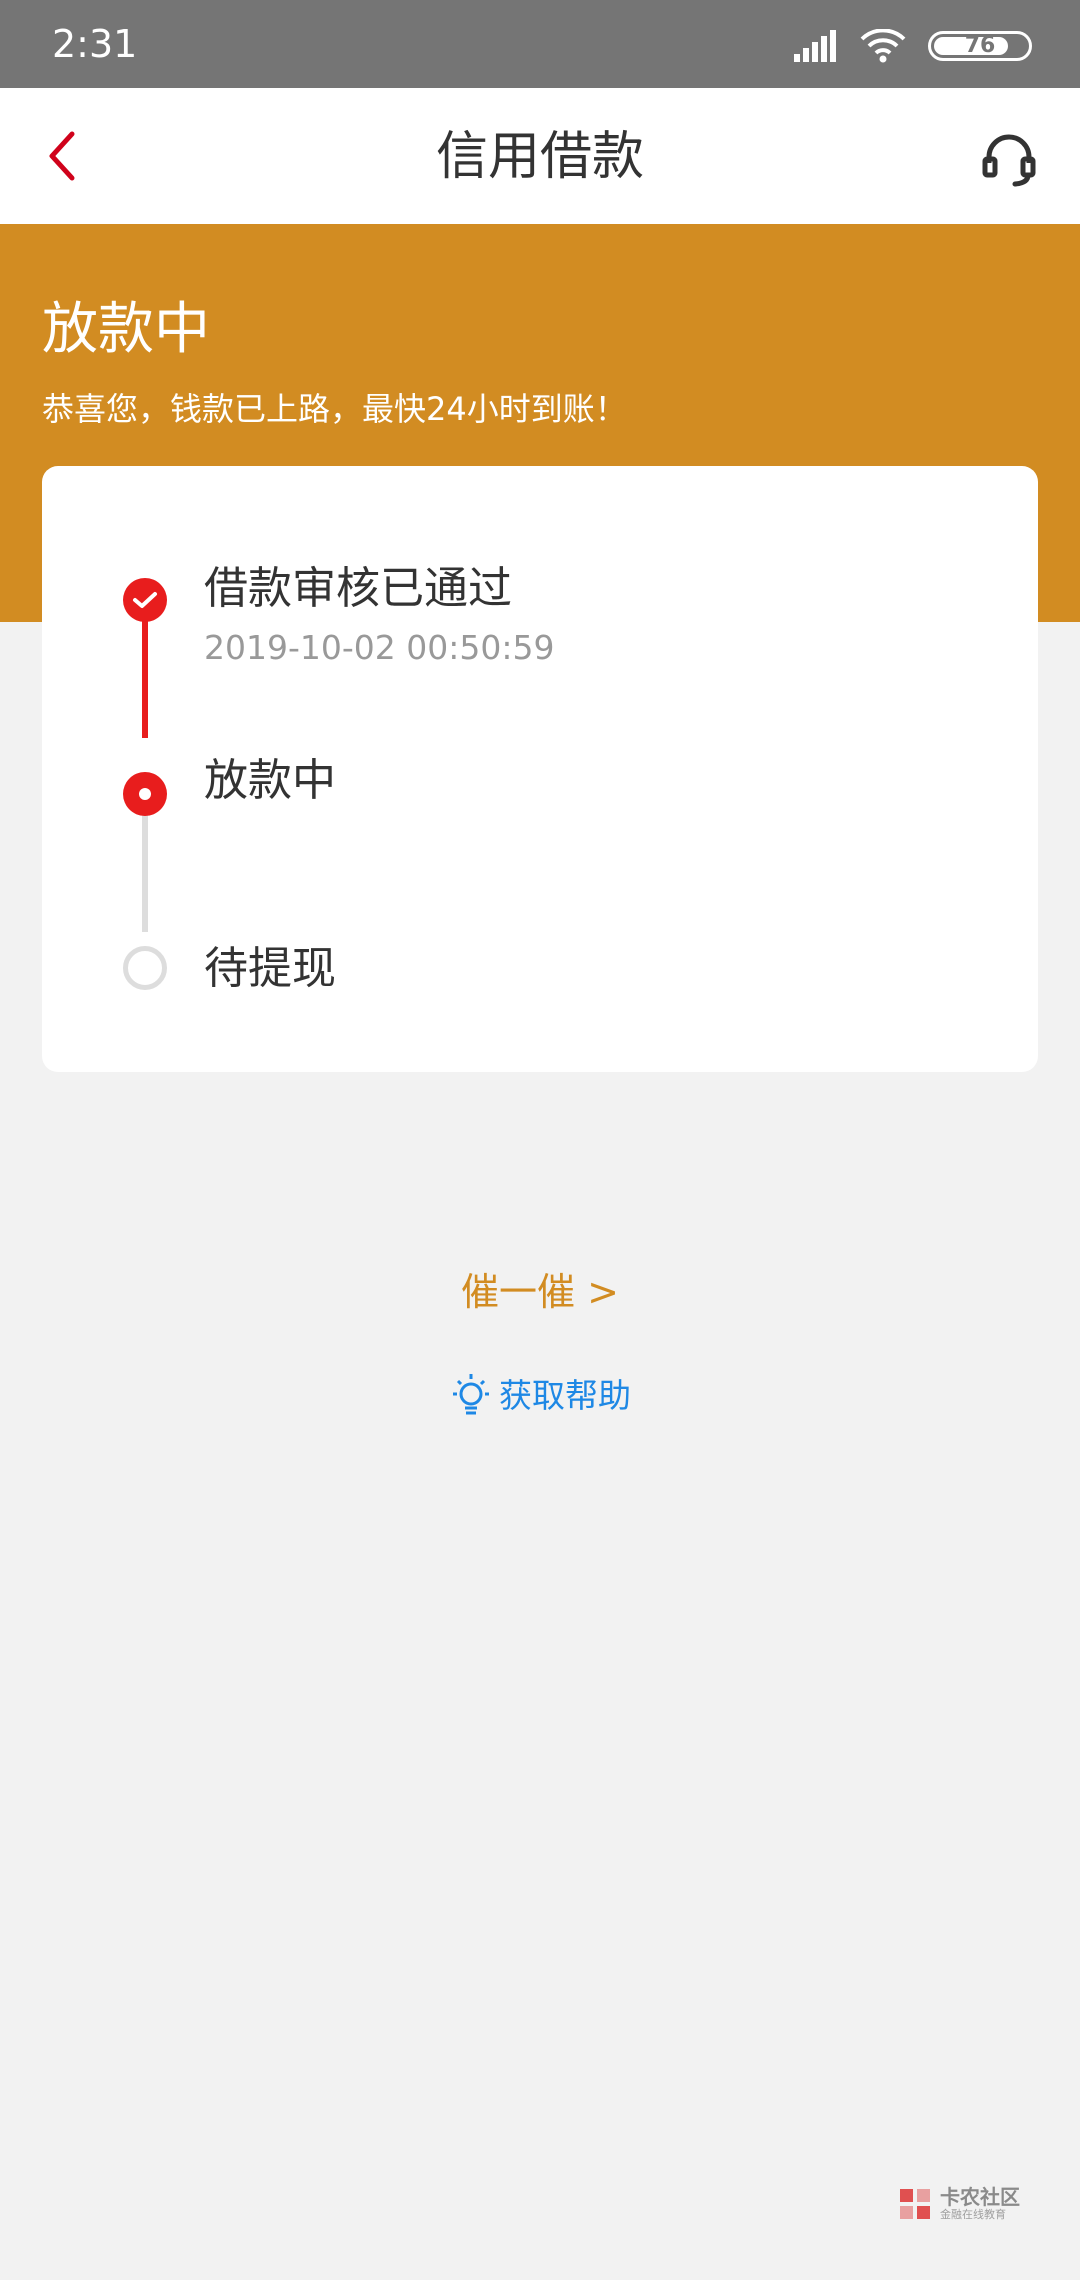 The image size is (1080, 2280). Describe the element at coordinates (126, 329) in the screenshot. I see `banner-title: 放款中` at that location.